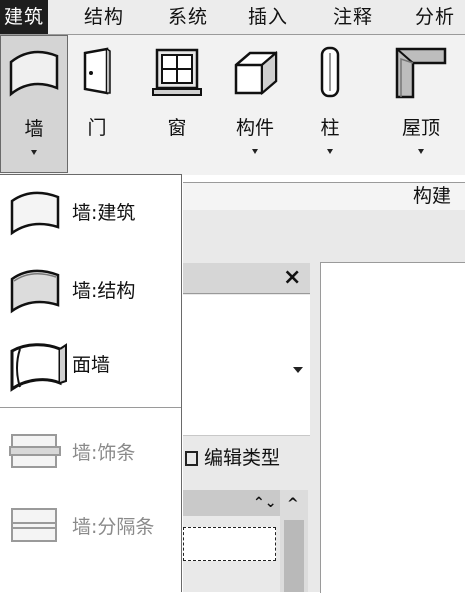 The width and height of the screenshot is (465, 593). Describe the element at coordinates (38, 367) in the screenshot. I see `face-wall-icon` at that location.